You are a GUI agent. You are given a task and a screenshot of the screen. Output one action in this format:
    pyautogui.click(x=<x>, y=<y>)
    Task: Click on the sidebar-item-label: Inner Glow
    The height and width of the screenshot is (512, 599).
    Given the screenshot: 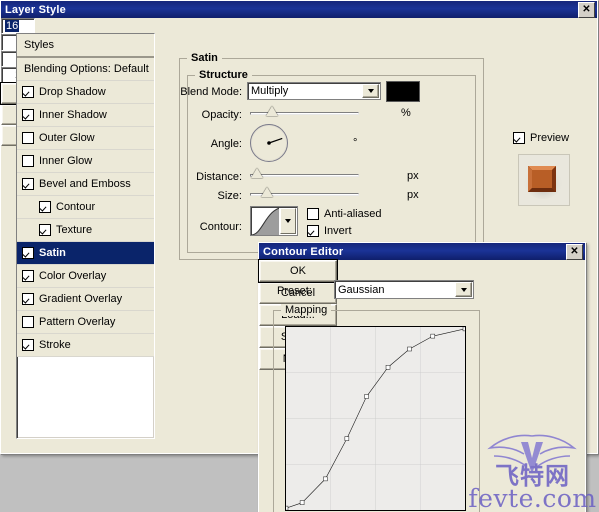 What is the action you would take?
    pyautogui.click(x=66, y=161)
    